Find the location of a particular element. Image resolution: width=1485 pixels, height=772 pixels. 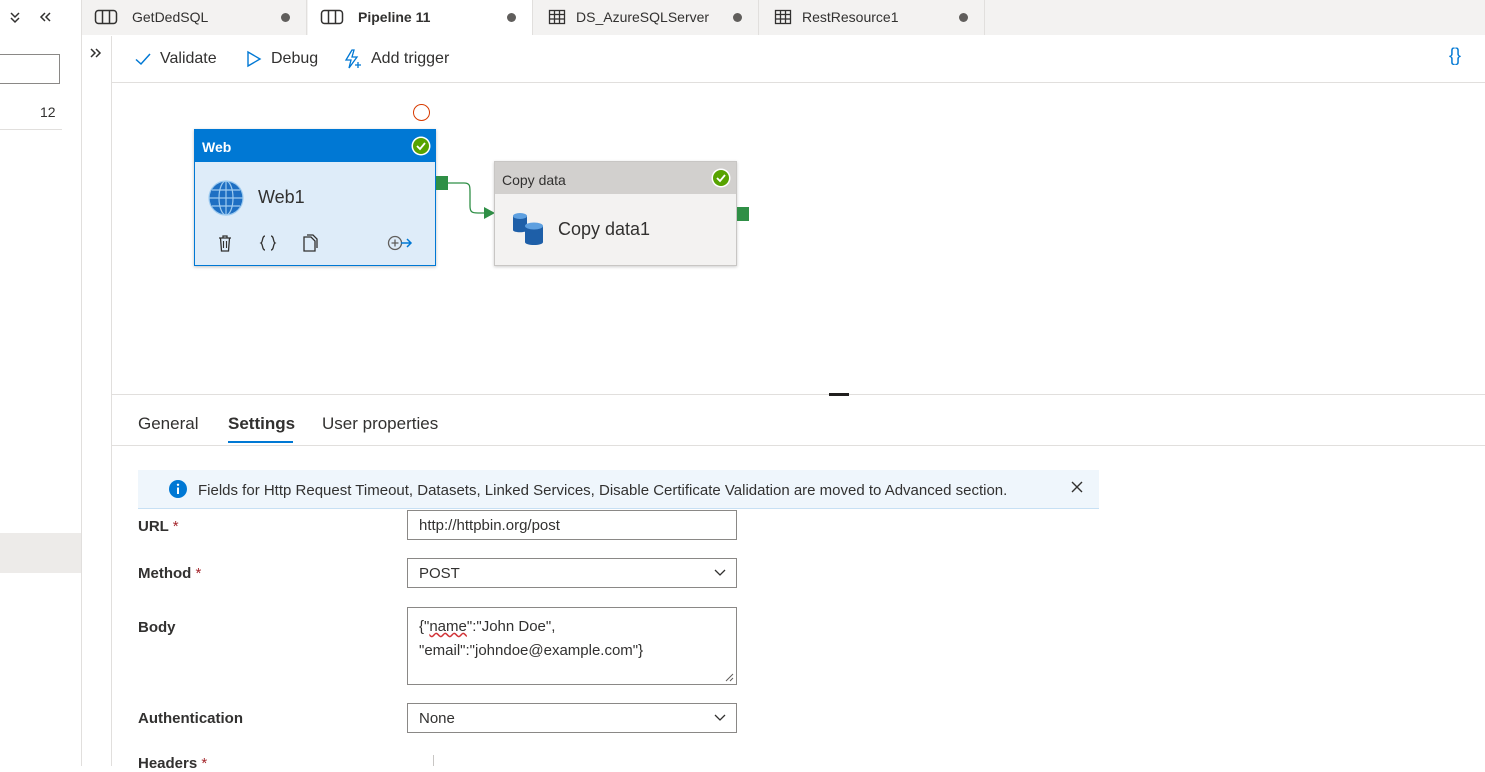

code-view-button: {} is located at coordinates (1455, 55).